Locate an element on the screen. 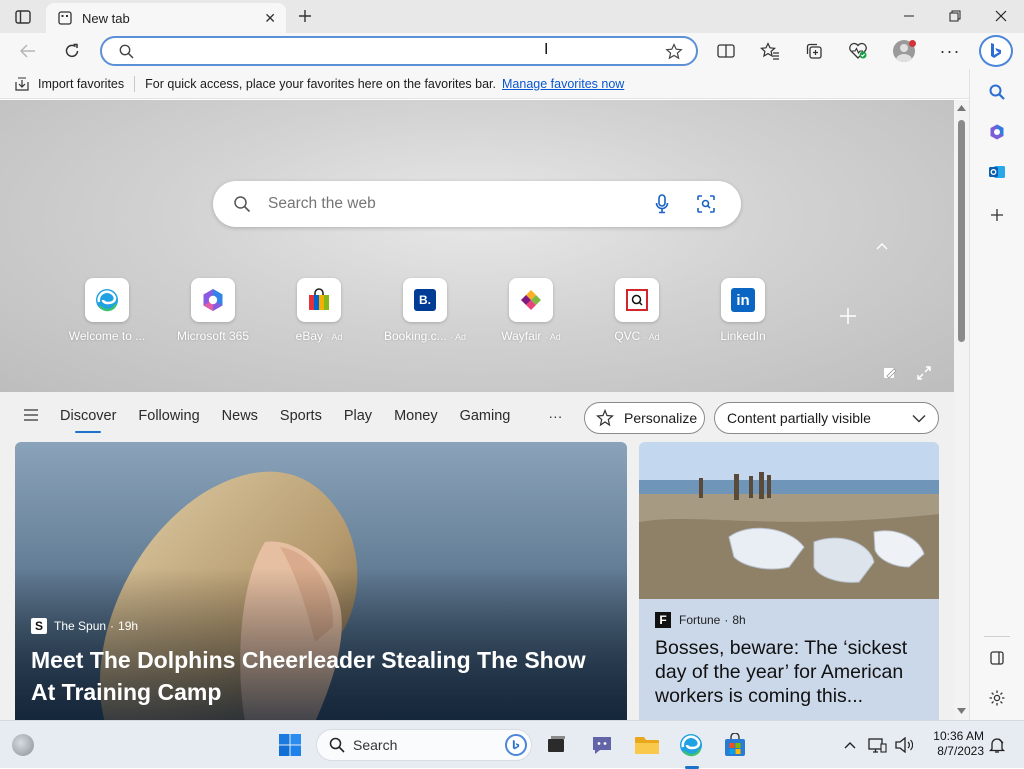 Image resolution: width=1024 pixels, height=769 pixels. vertical-scrollbar is located at coordinates (961, 410).